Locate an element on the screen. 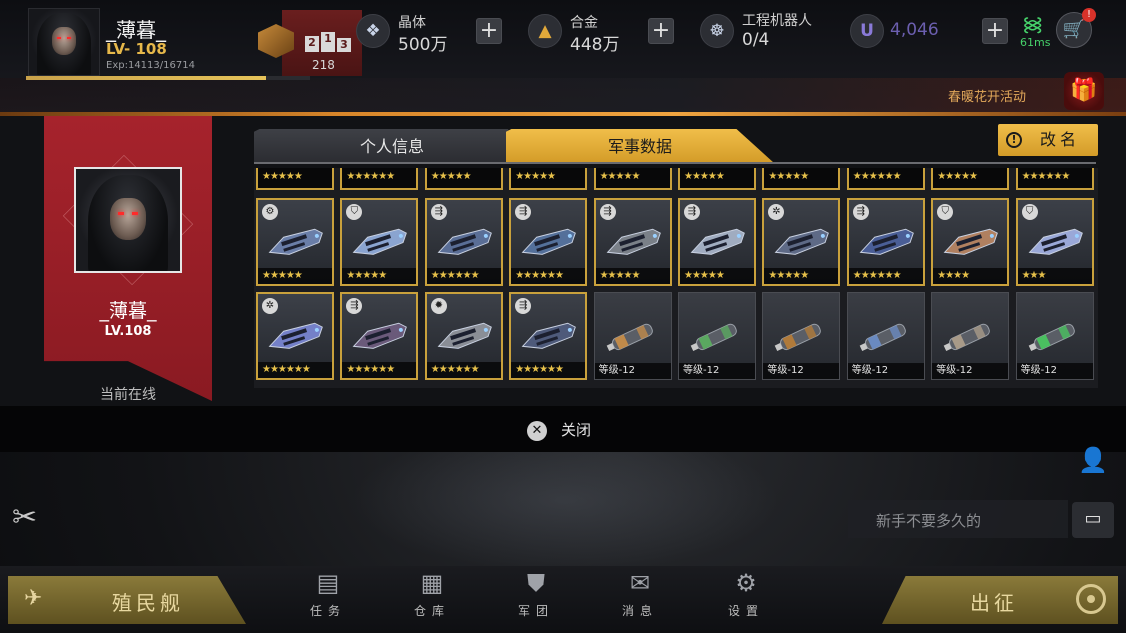 Image resolution: width=1126 pixels, height=633 pixels. alloy-label: 合金 is located at coordinates (584, 23).